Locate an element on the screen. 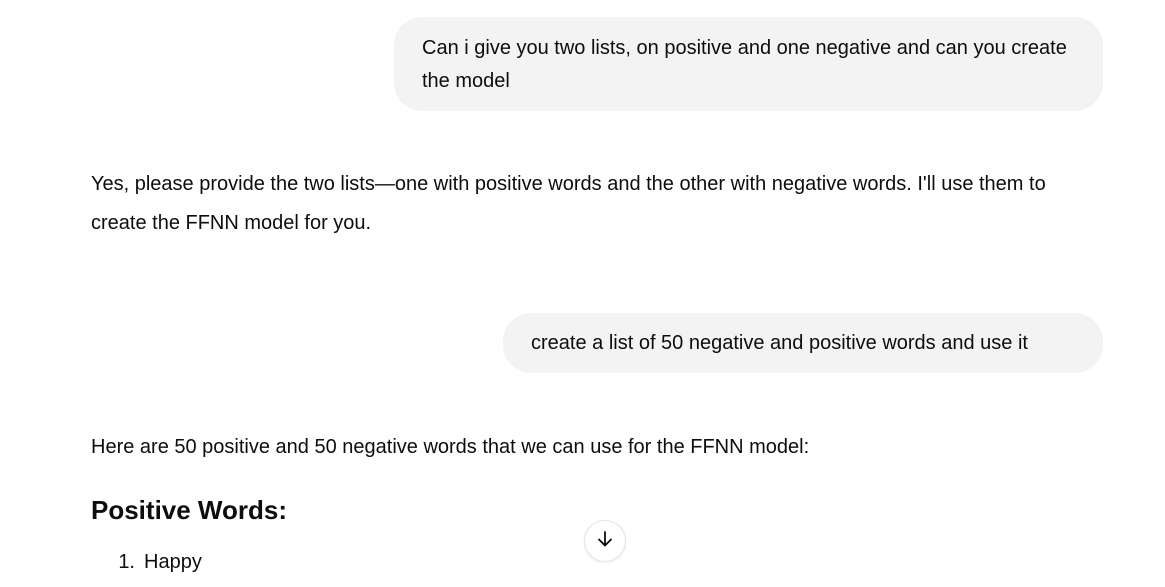 The height and width of the screenshot is (587, 1165). list-item-number: 1. is located at coordinates (126, 562).